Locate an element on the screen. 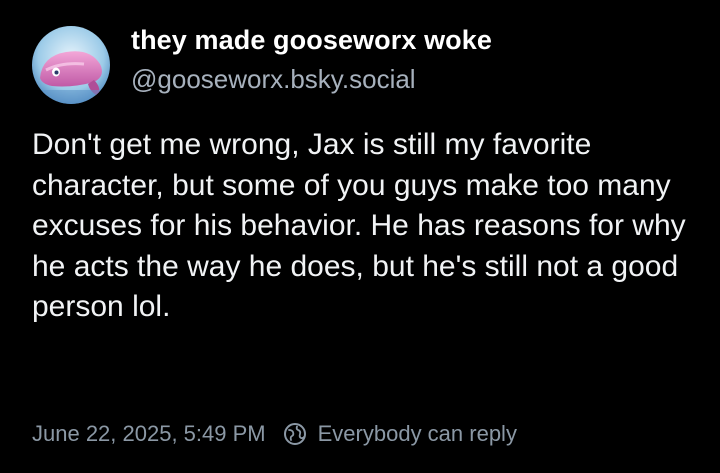 The image size is (720, 473). avatar-image is located at coordinates (71, 65).